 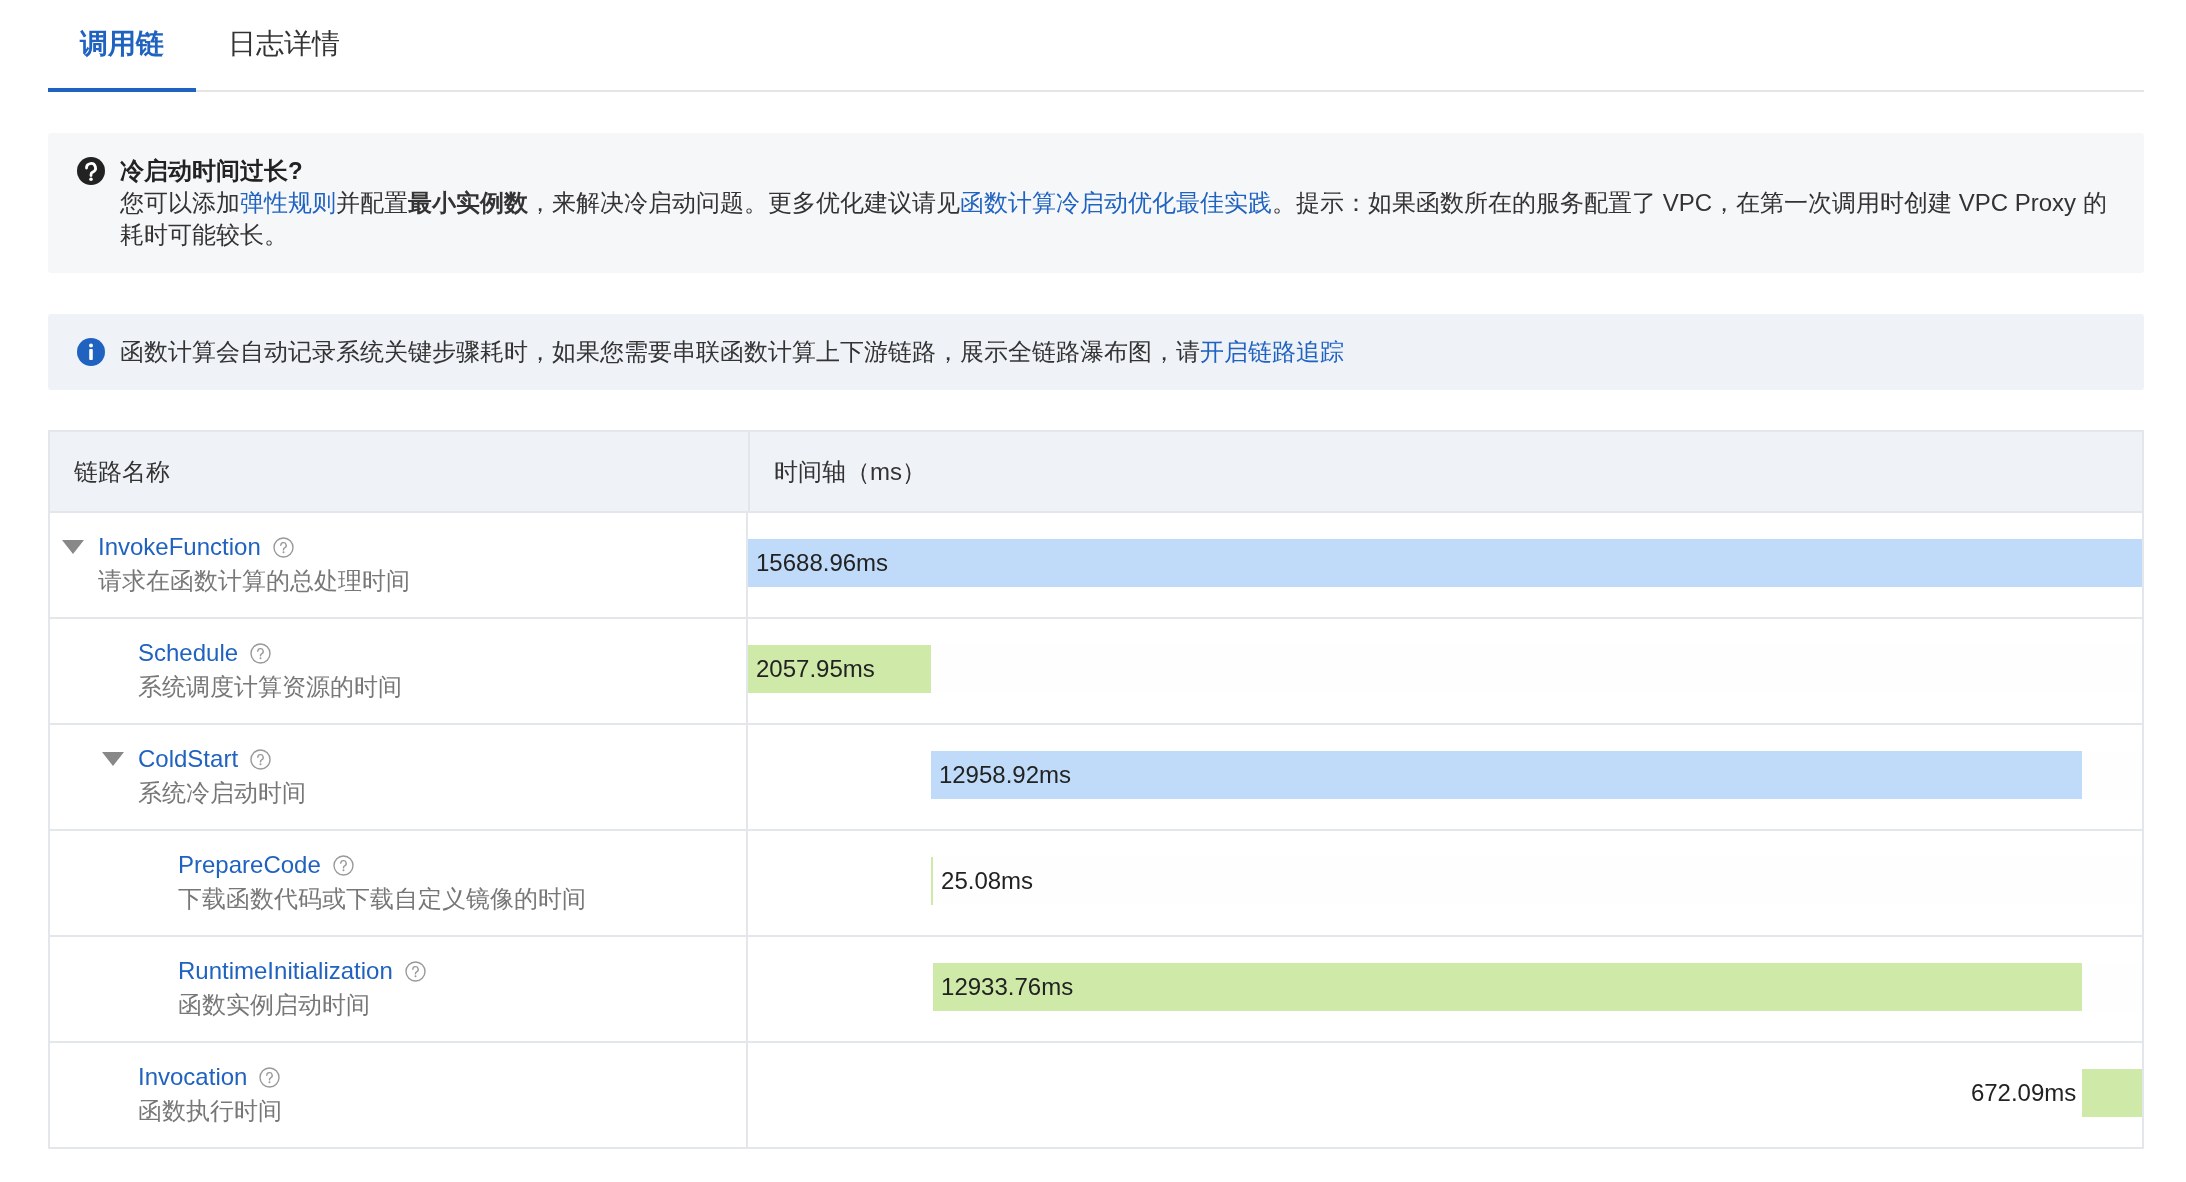 I want to click on span-name: Invocation, so click(x=193, y=1077).